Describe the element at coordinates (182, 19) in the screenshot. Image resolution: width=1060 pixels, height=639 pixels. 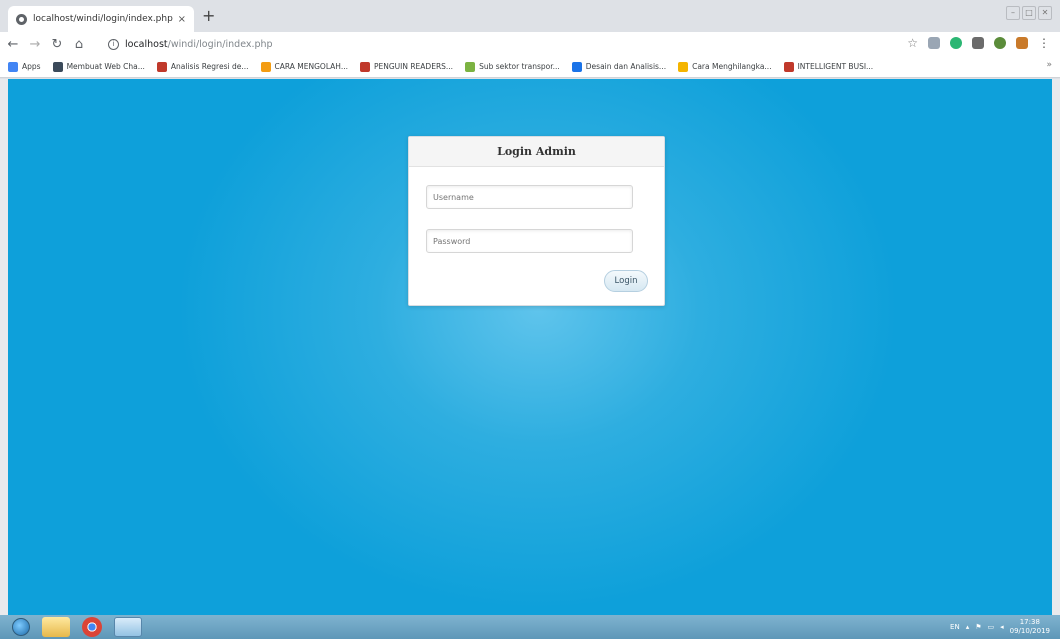
I see `close-tab-icon: ×` at that location.